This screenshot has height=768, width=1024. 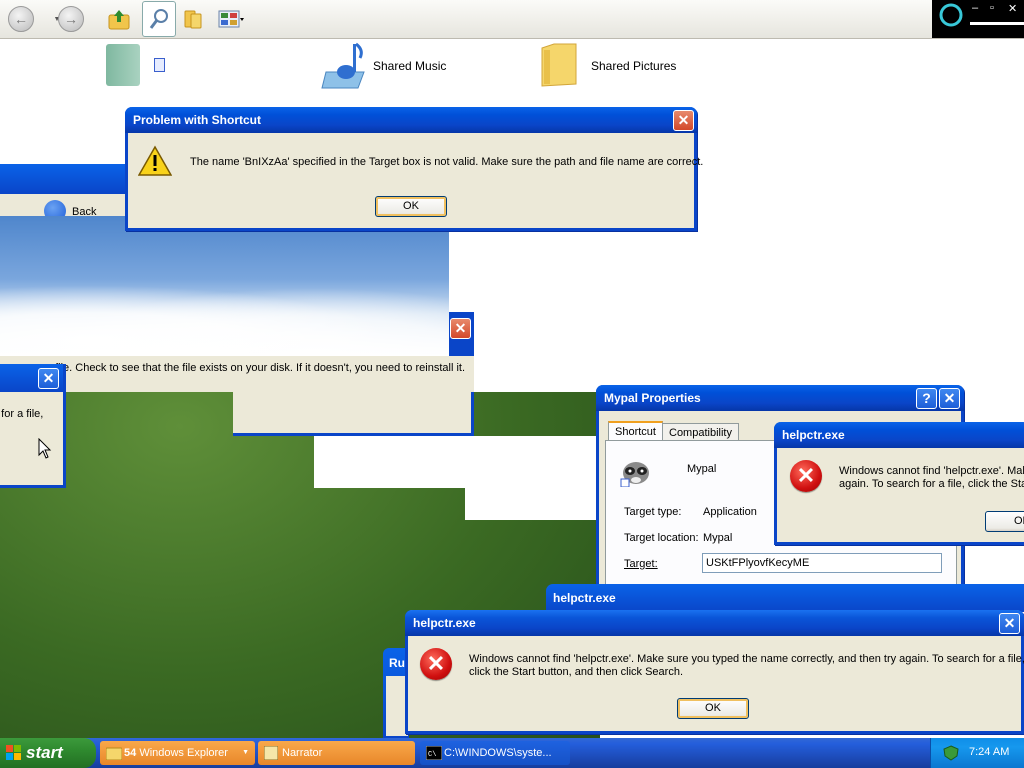 I want to click on folders-button, so click(x=193, y=19).